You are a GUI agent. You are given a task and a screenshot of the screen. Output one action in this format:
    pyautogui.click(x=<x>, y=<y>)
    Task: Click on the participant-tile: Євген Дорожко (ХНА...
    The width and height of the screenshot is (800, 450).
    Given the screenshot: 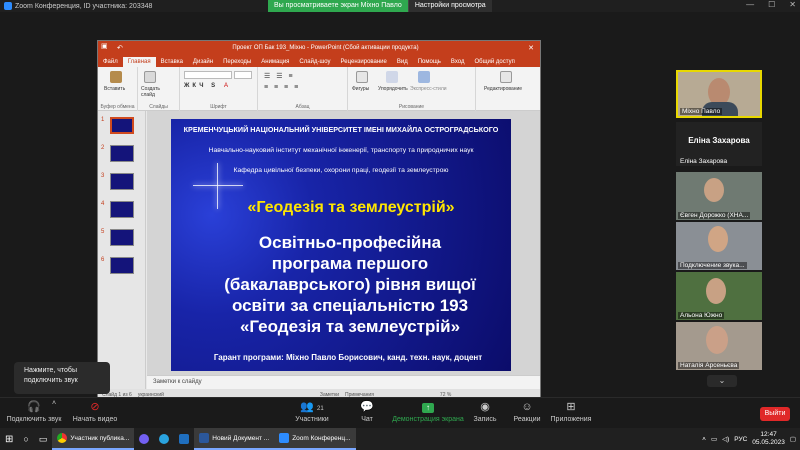 What is the action you would take?
    pyautogui.click(x=719, y=196)
    